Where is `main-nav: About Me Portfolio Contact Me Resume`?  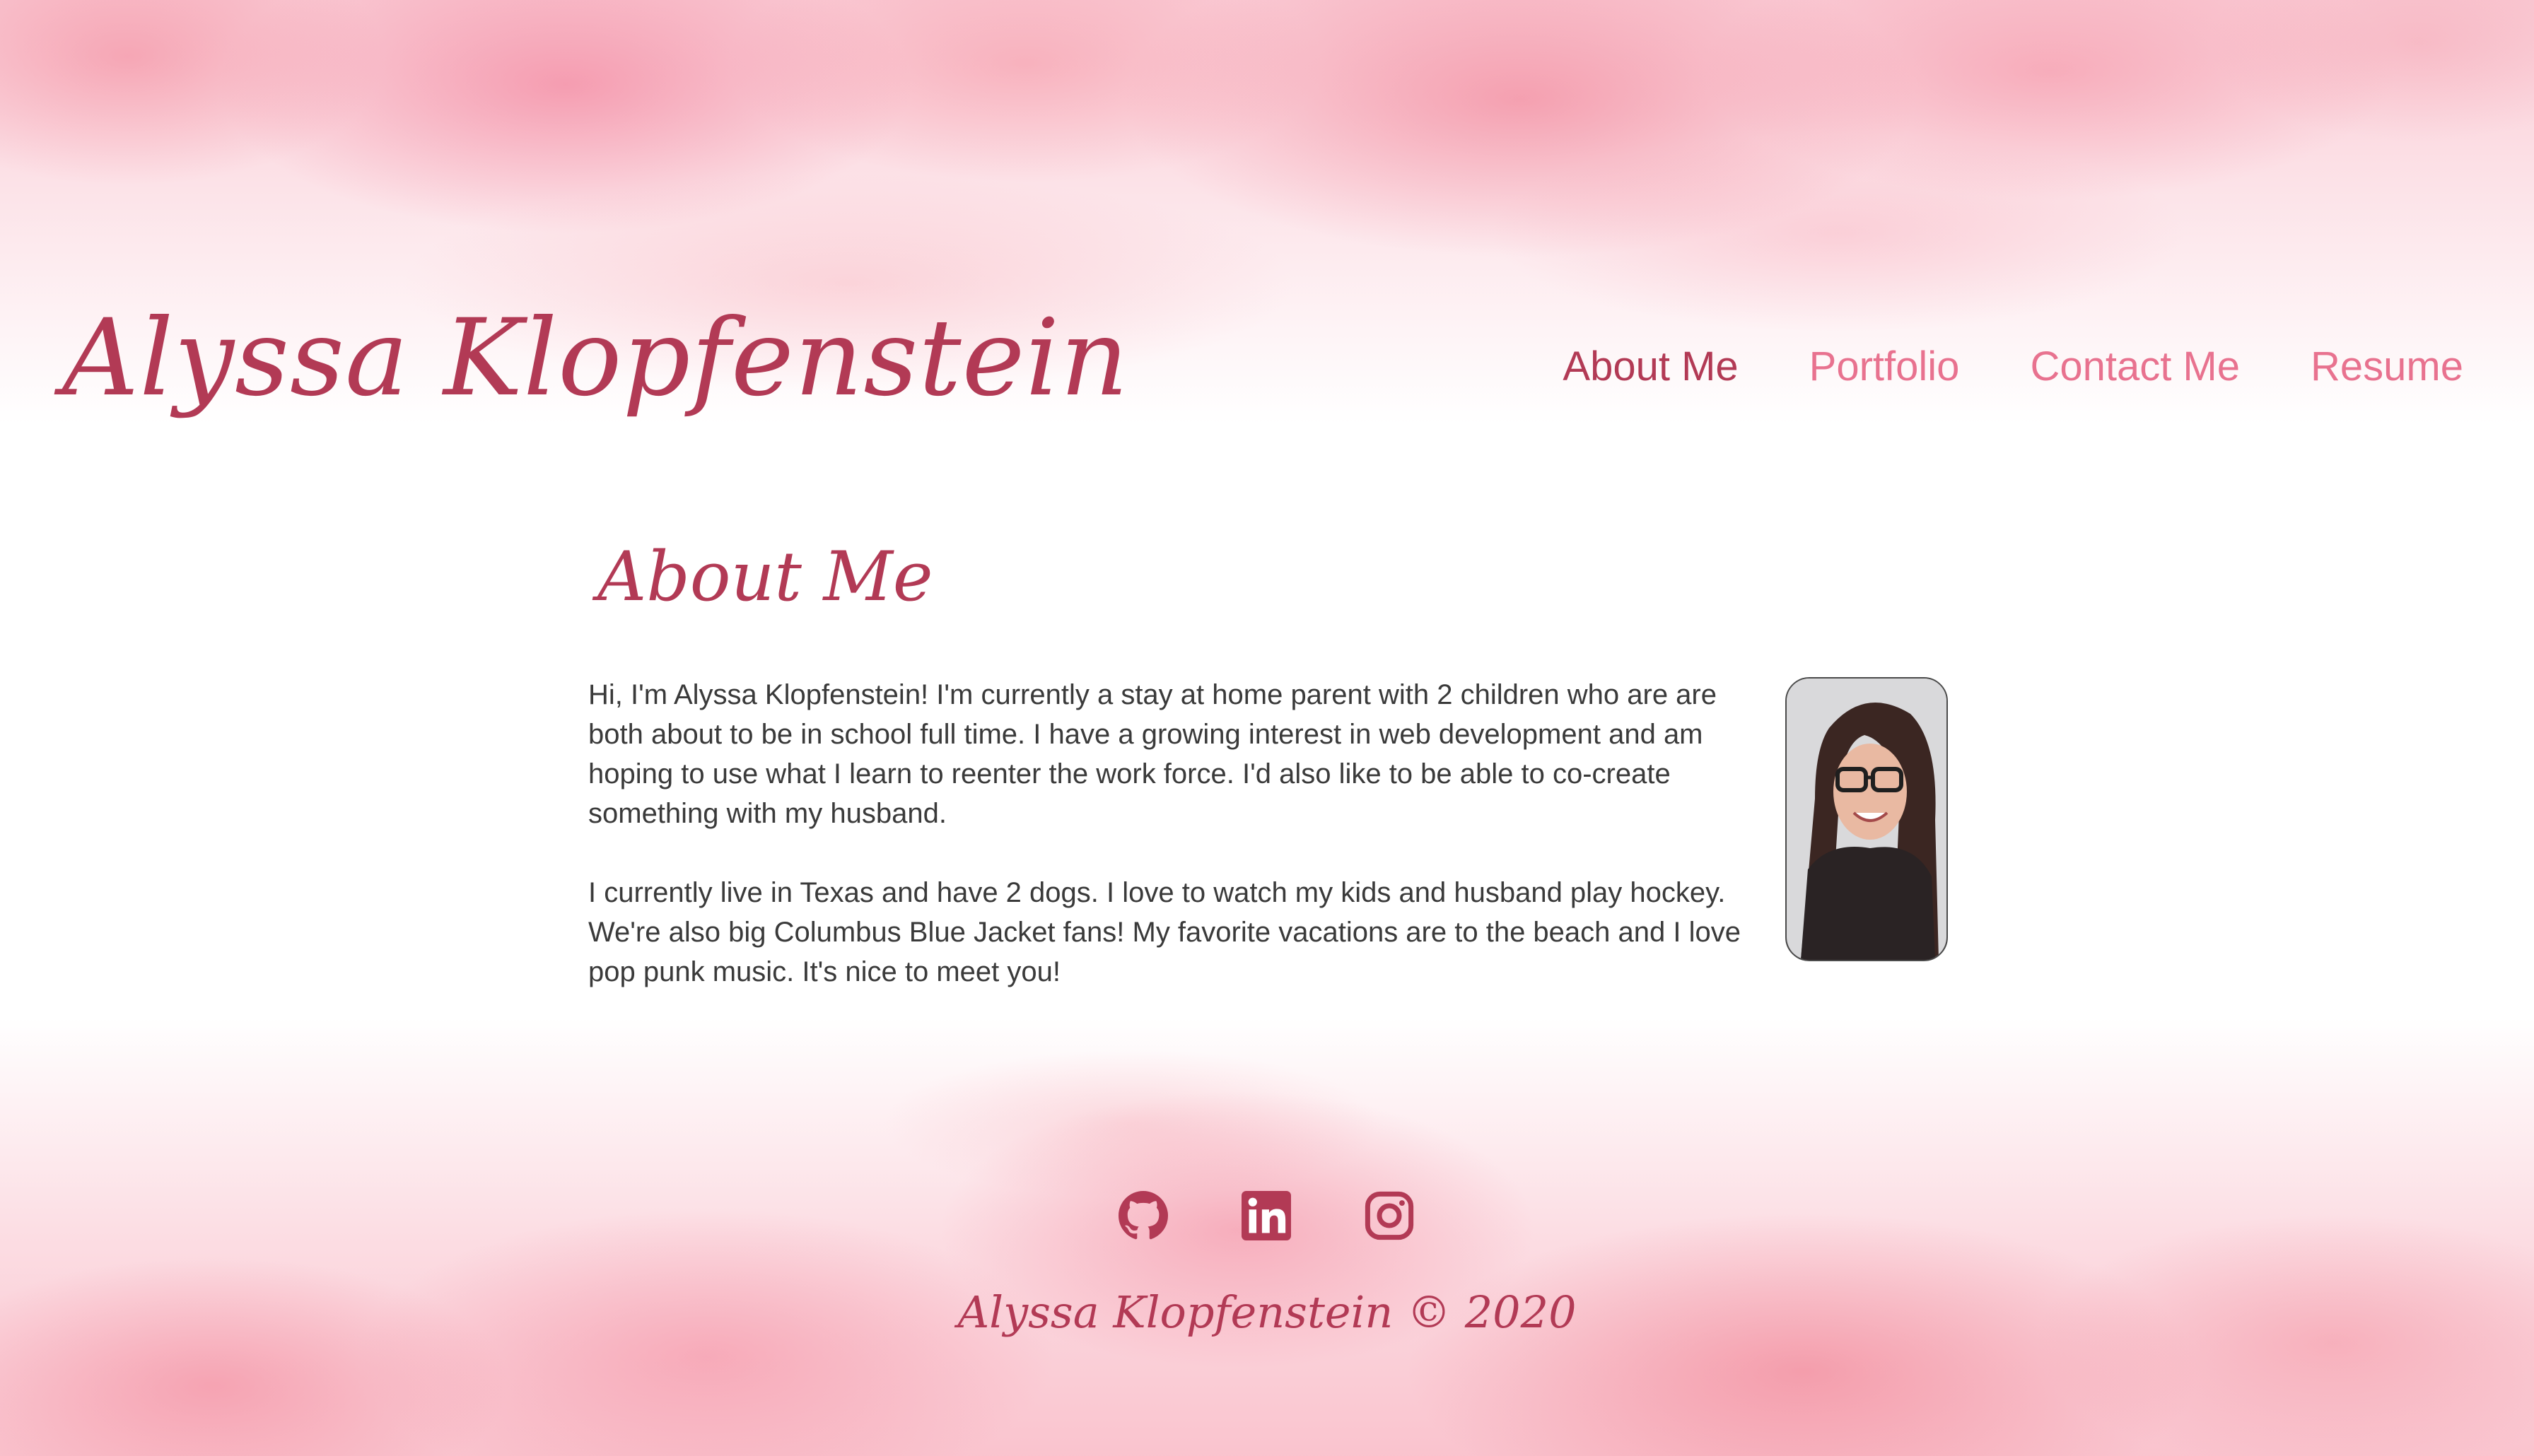 main-nav: About Me Portfolio Contact Me Resume is located at coordinates (2013, 367).